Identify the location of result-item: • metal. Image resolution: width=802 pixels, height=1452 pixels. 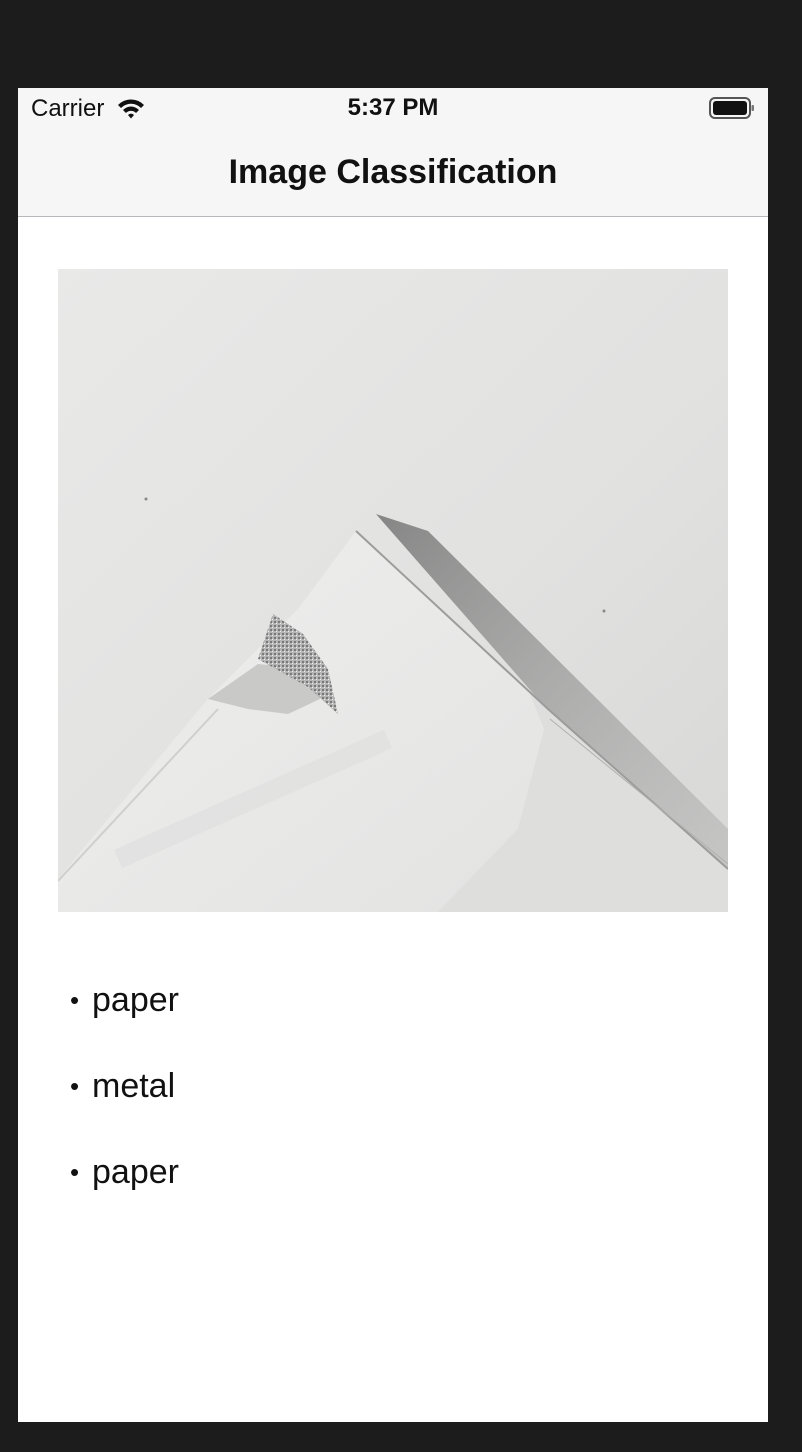
(124, 1109).